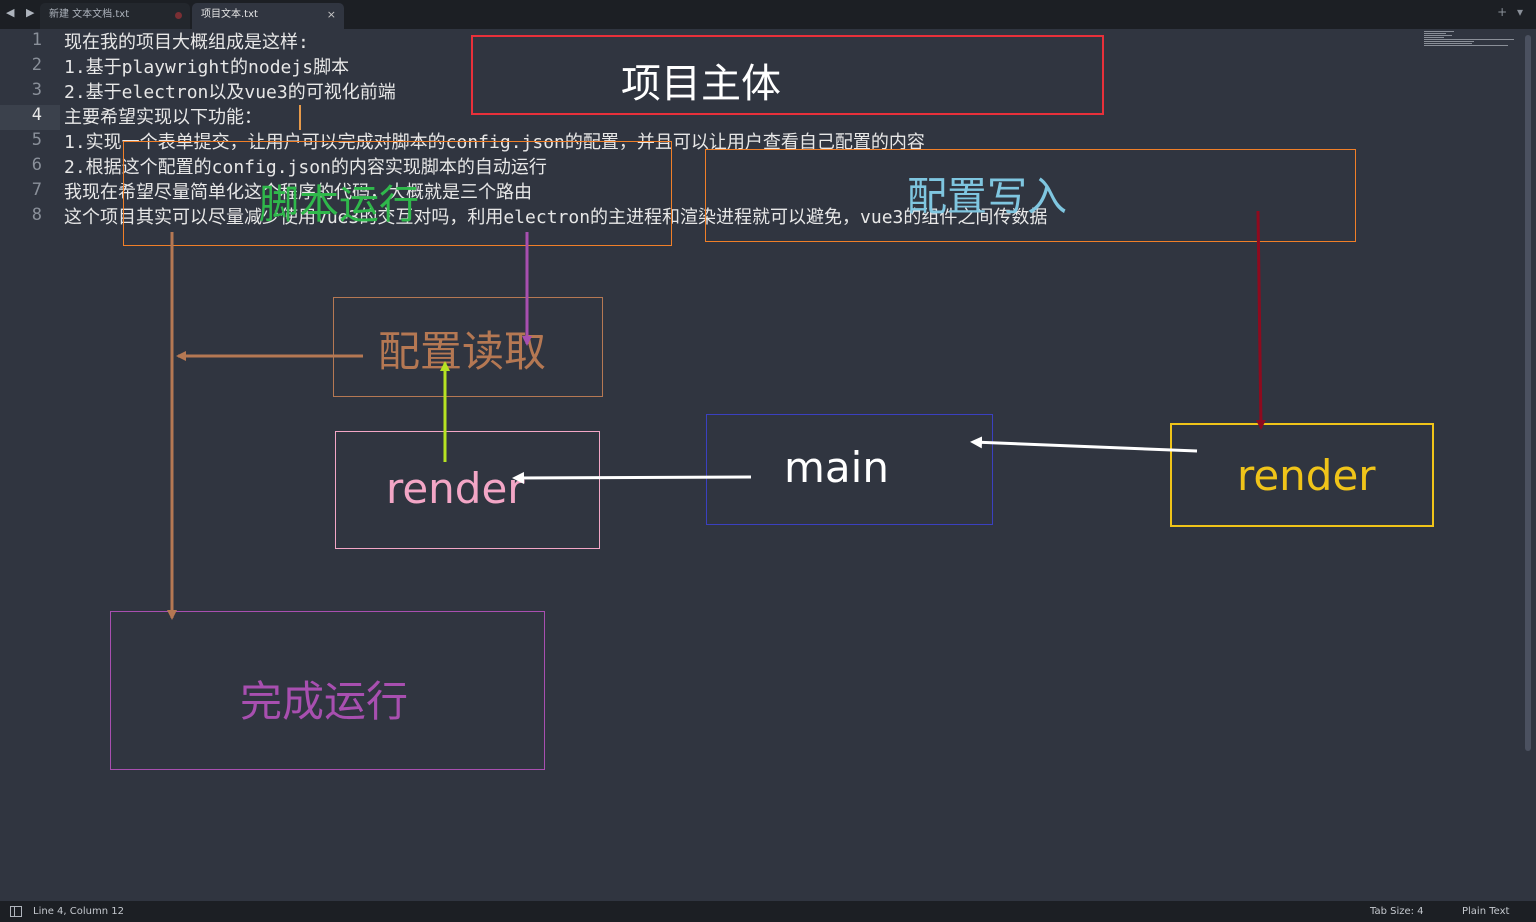 This screenshot has height=922, width=1536. I want to click on code-line: 主要希望实现以下功能：, so click(163, 117).